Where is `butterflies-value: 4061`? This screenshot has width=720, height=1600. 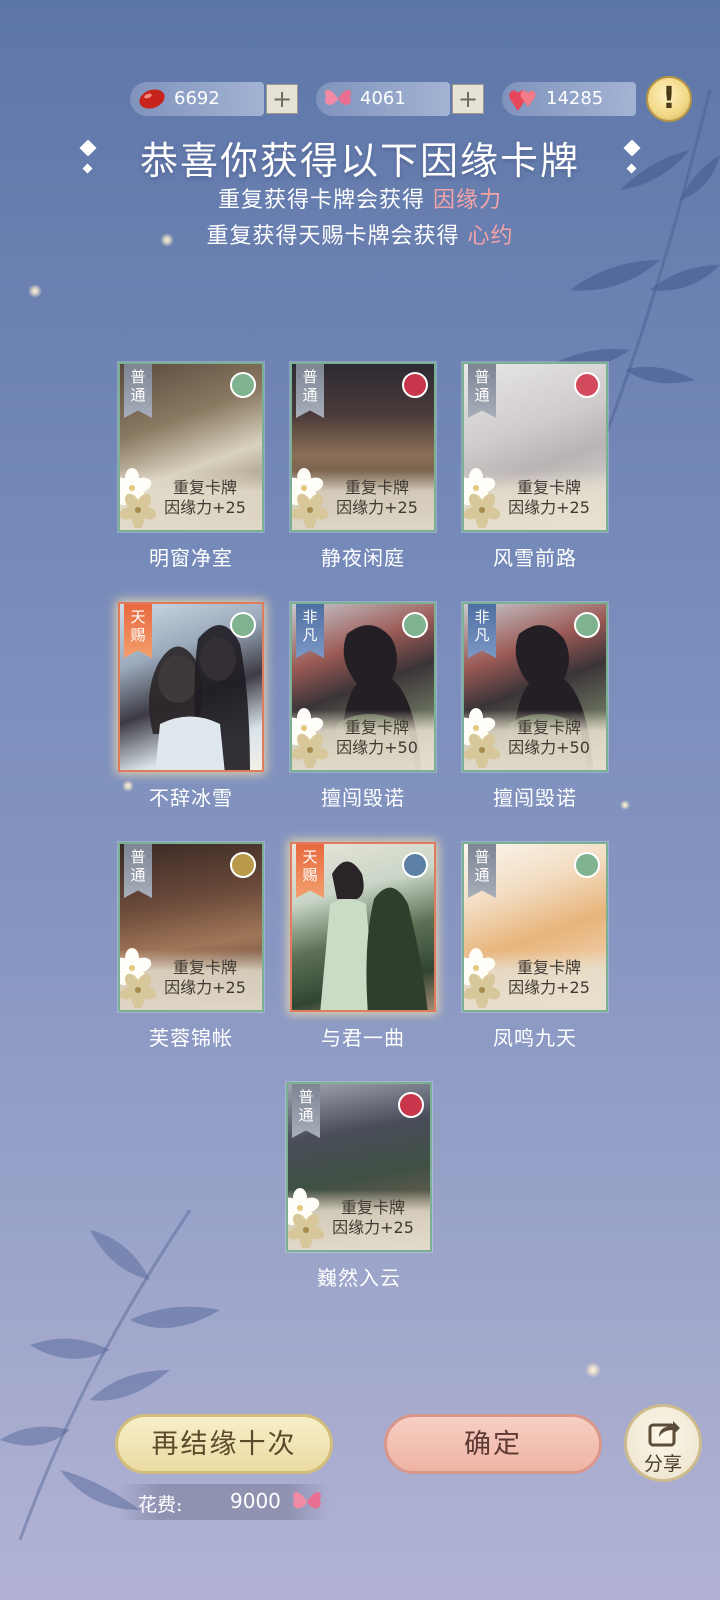
butterflies-value: 4061 is located at coordinates (383, 98).